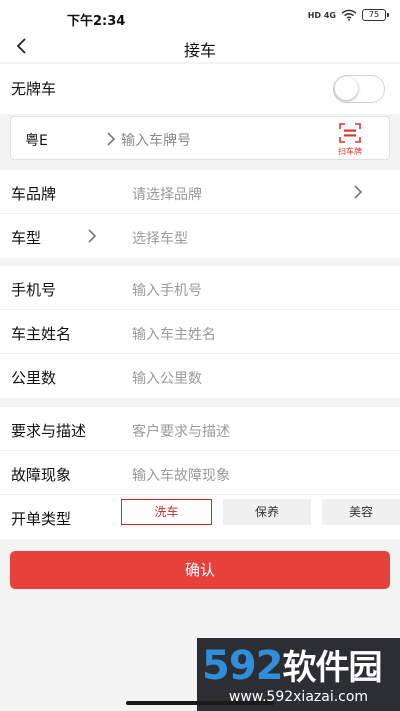  I want to click on phone-input: 输入手机号, so click(167, 290).